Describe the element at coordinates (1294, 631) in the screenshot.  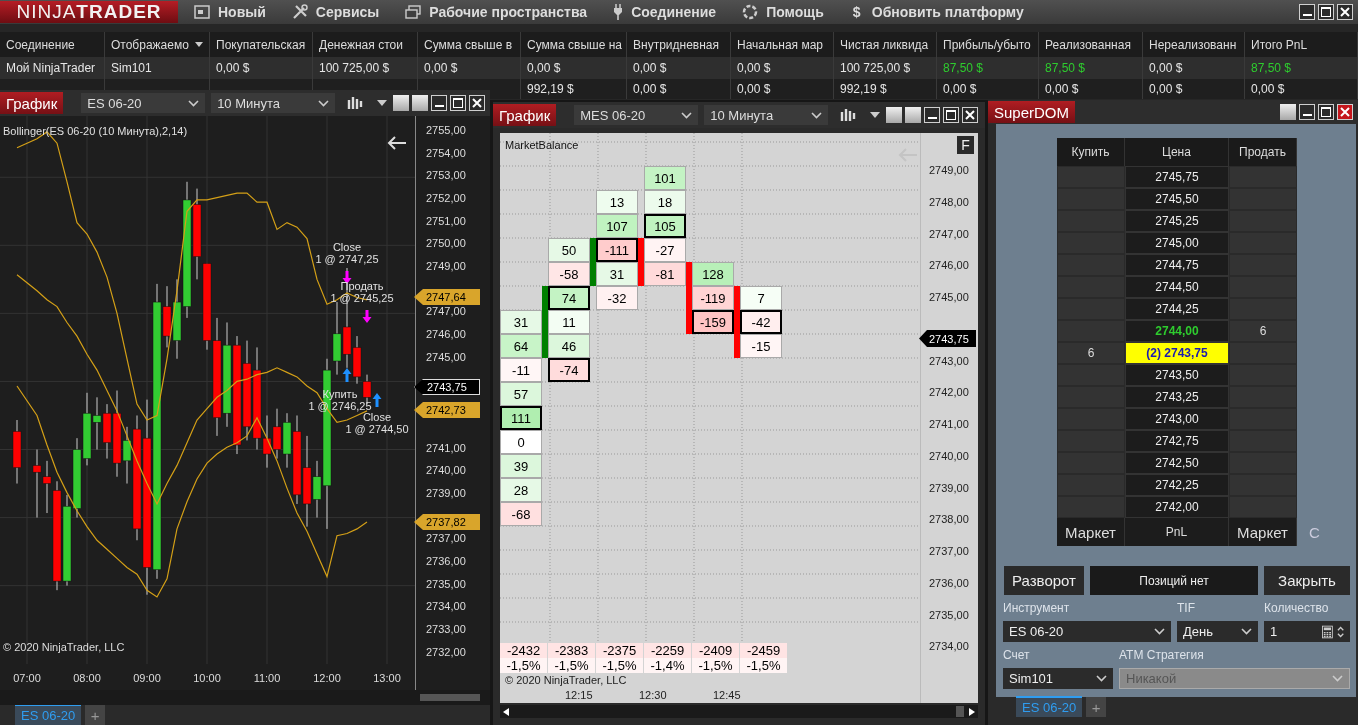
I see `quantity-input: 1` at that location.